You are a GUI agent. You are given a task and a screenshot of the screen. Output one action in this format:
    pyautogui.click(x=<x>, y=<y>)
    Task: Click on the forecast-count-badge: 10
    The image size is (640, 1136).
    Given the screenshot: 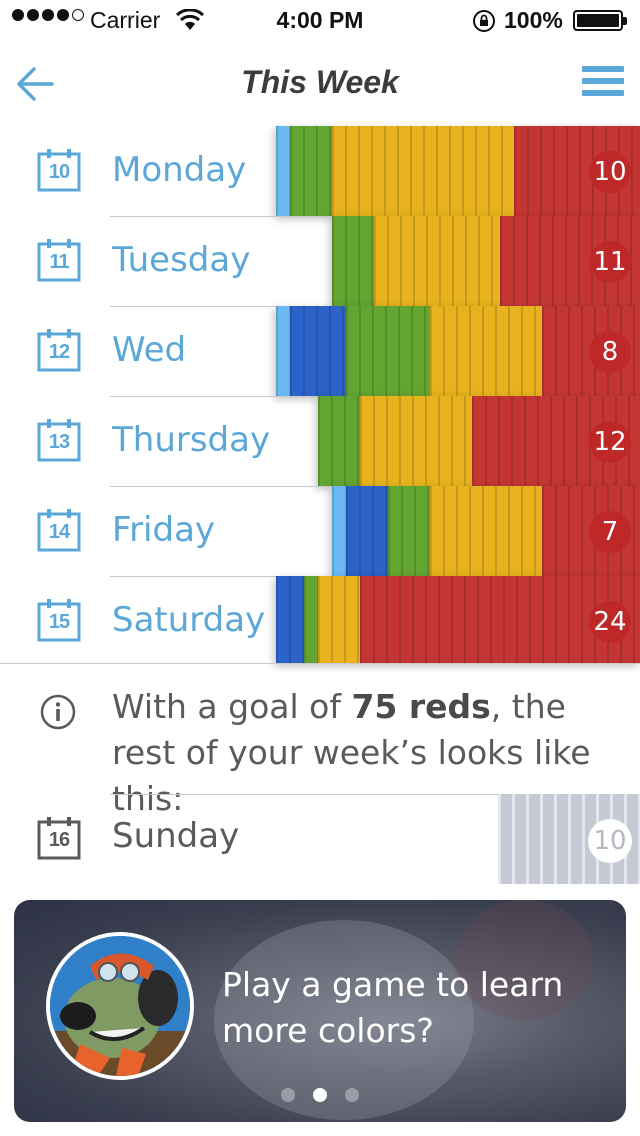 What is the action you would take?
    pyautogui.click(x=610, y=841)
    